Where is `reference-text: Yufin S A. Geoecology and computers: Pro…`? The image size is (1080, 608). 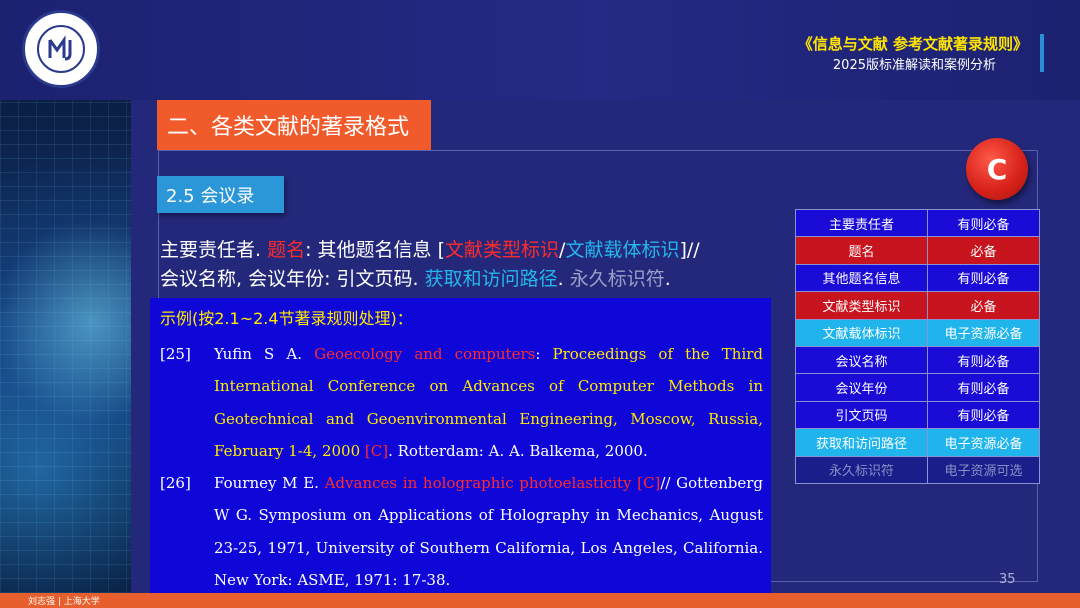
reference-text: Yufin S A. Geoecology and computers: Pro… is located at coordinates (489, 402).